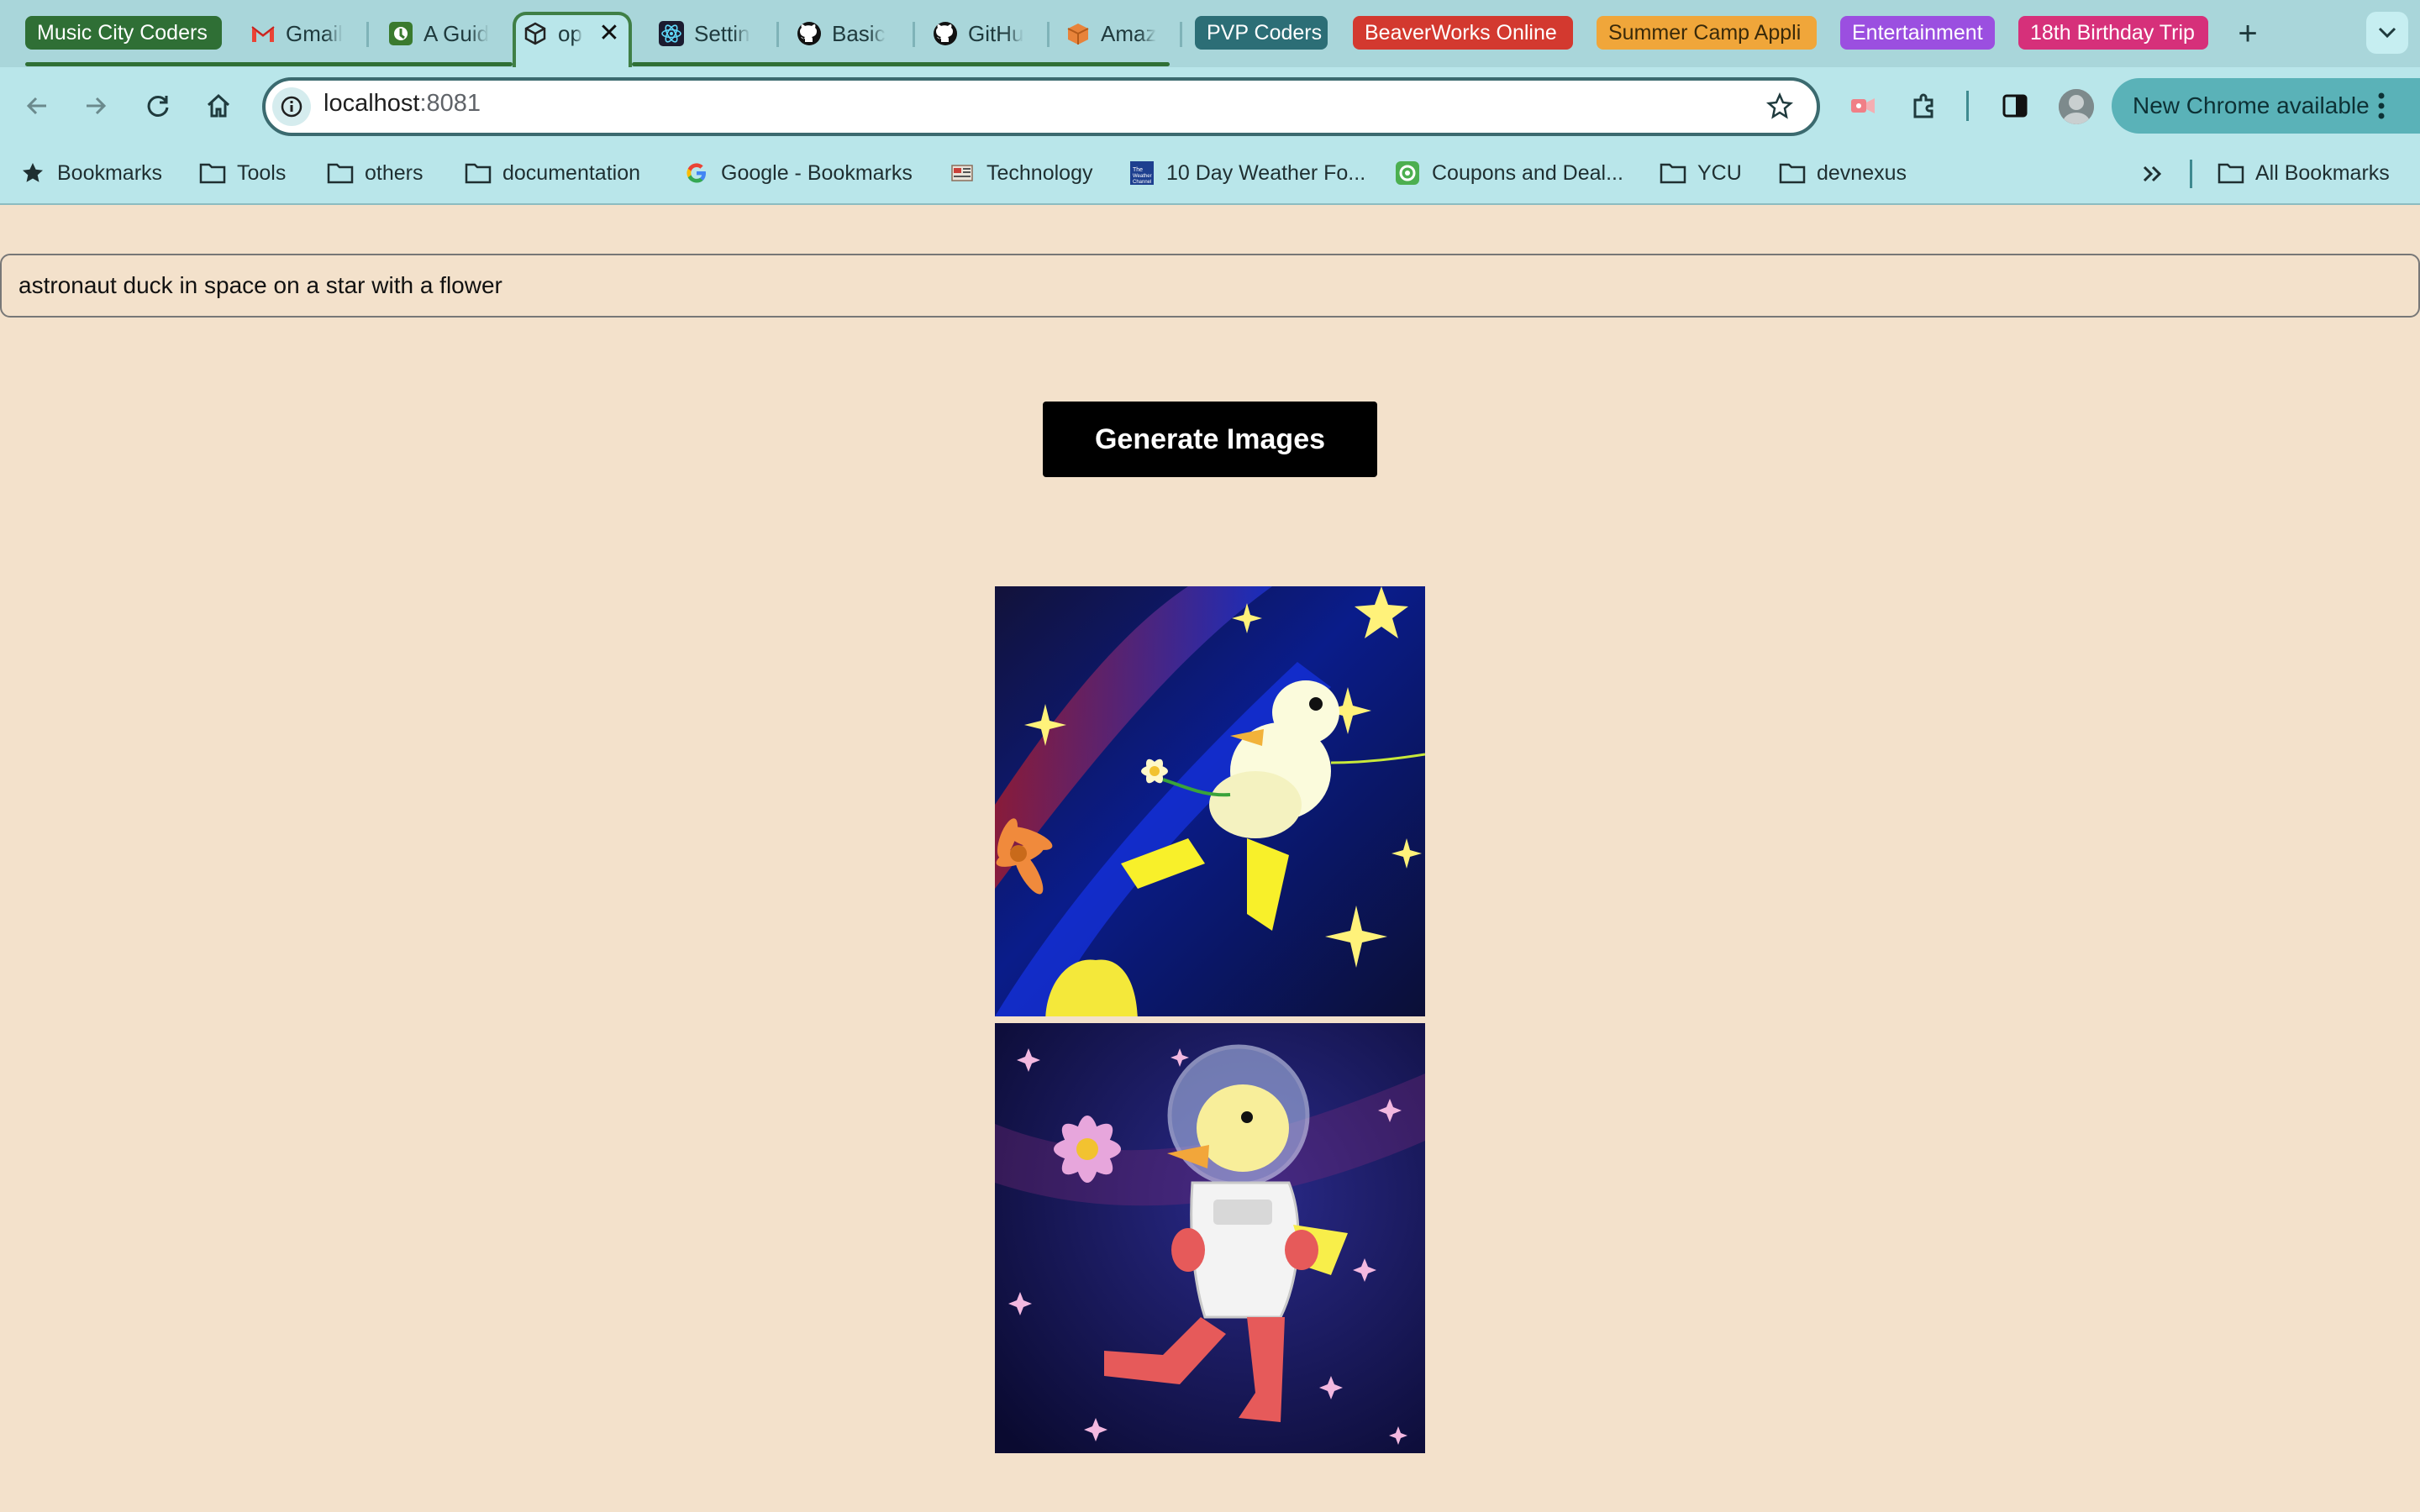  I want to click on google-icon, so click(696, 173).